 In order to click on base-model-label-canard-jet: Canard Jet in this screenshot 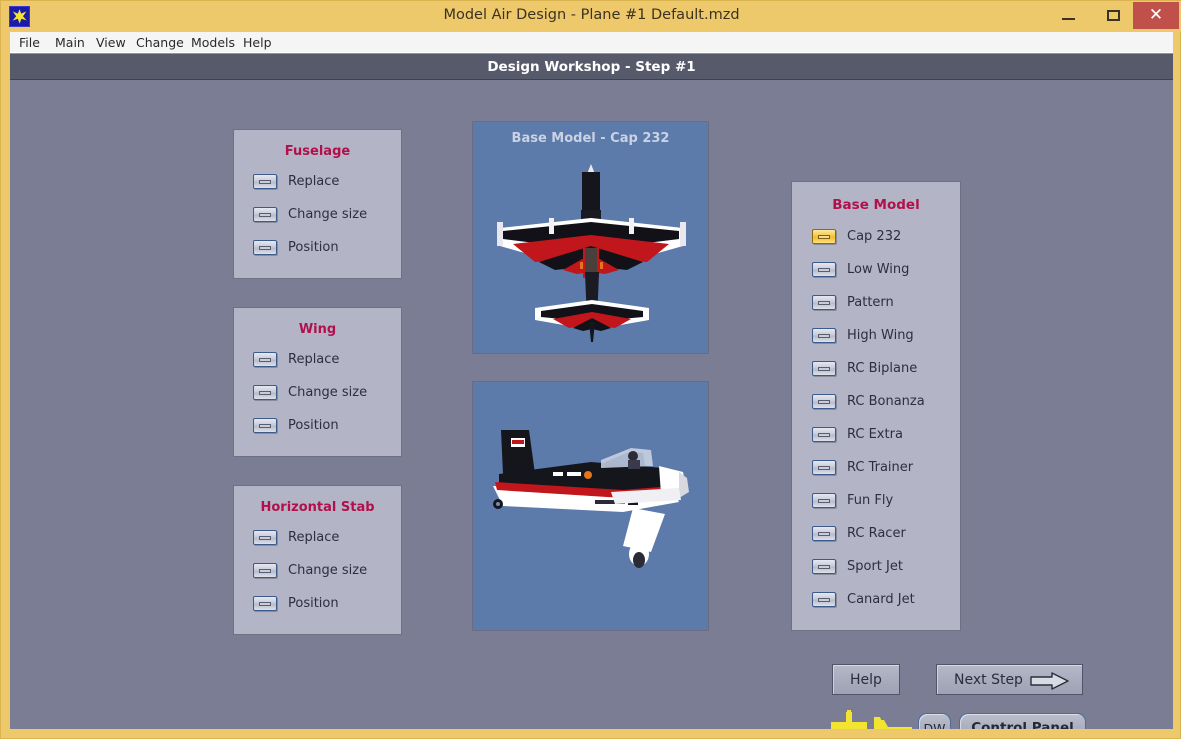, I will do `click(881, 599)`.